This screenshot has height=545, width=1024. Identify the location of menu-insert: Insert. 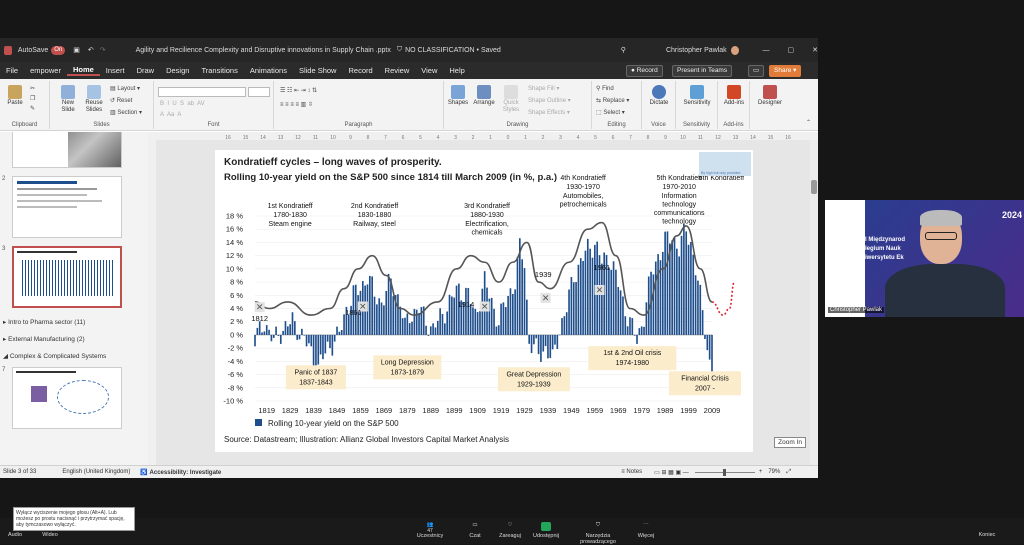
(115, 70).